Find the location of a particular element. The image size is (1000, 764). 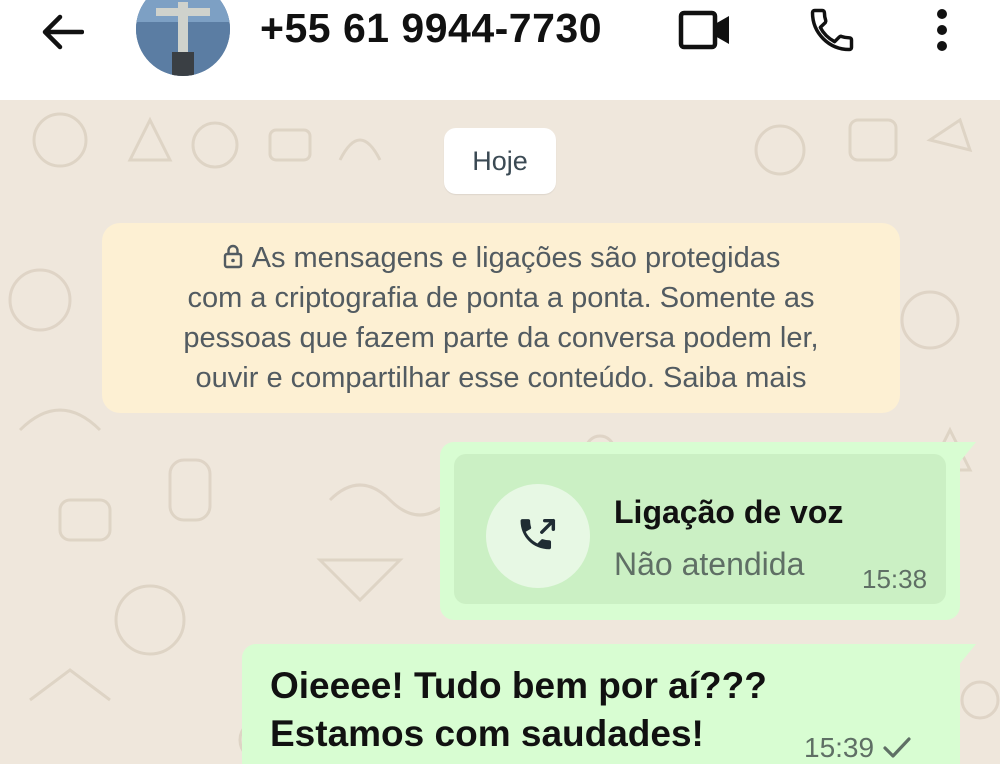

message-line: Oieeee! Tudo bem por aí??? is located at coordinates (518, 685).